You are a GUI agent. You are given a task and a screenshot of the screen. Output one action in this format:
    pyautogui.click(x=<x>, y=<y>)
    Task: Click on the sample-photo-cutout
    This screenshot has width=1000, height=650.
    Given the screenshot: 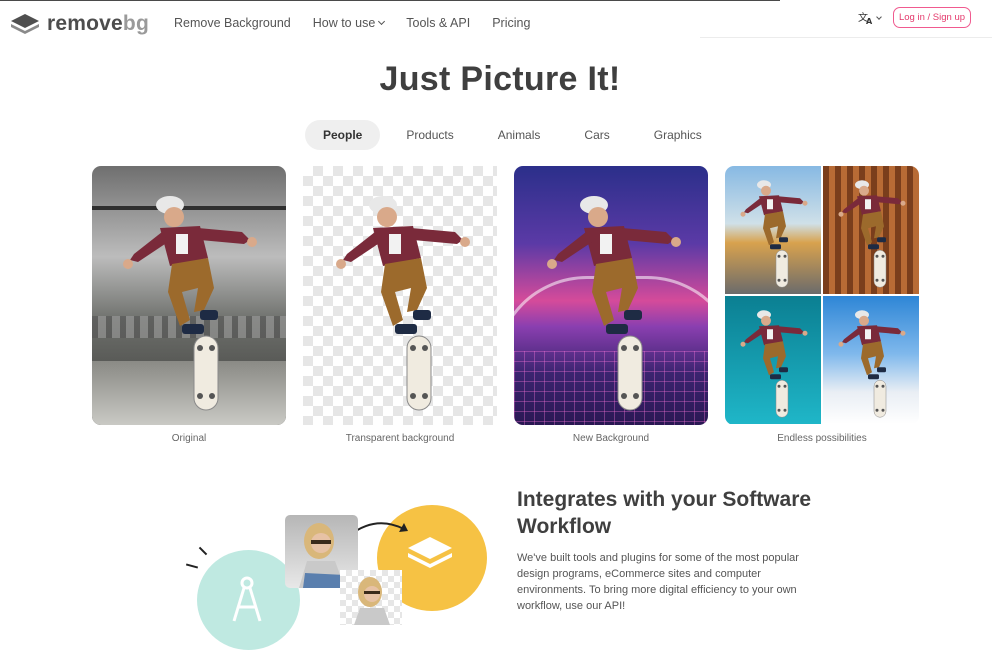 What is the action you would take?
    pyautogui.click(x=371, y=597)
    